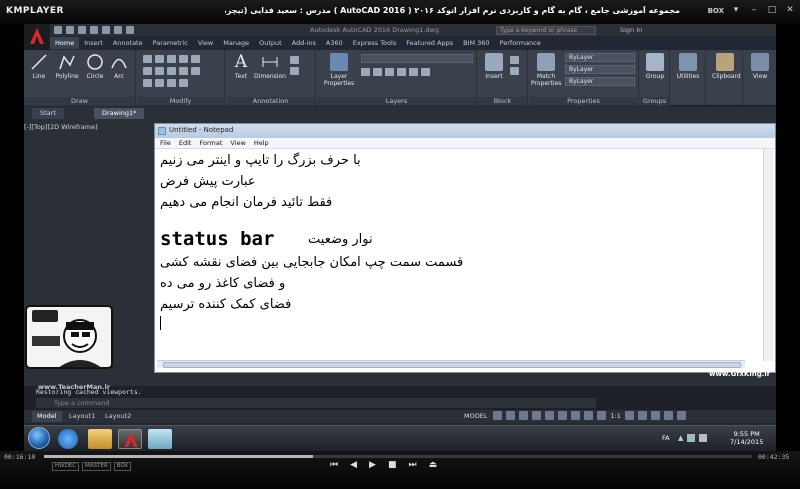 This screenshot has width=800, height=489. I want to click on match-properties-button: Match Properties, so click(546, 70).